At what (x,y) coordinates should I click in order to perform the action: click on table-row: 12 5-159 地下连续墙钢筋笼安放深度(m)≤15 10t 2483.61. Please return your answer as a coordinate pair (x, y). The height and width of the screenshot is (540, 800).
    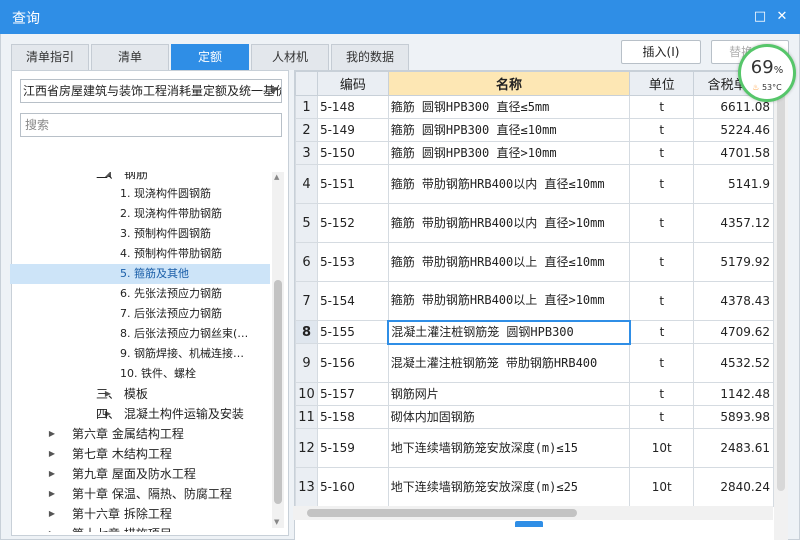
    Looking at the image, I should click on (534, 448).